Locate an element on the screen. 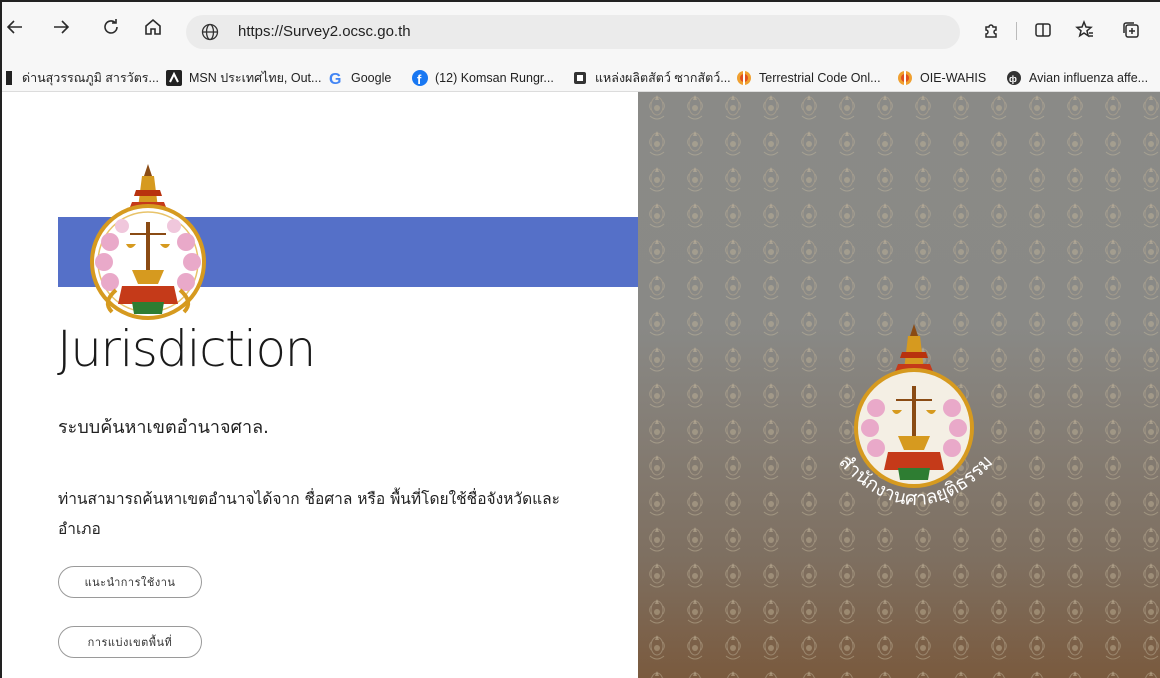 The image size is (1160, 678). home-icon is located at coordinates (153, 27).